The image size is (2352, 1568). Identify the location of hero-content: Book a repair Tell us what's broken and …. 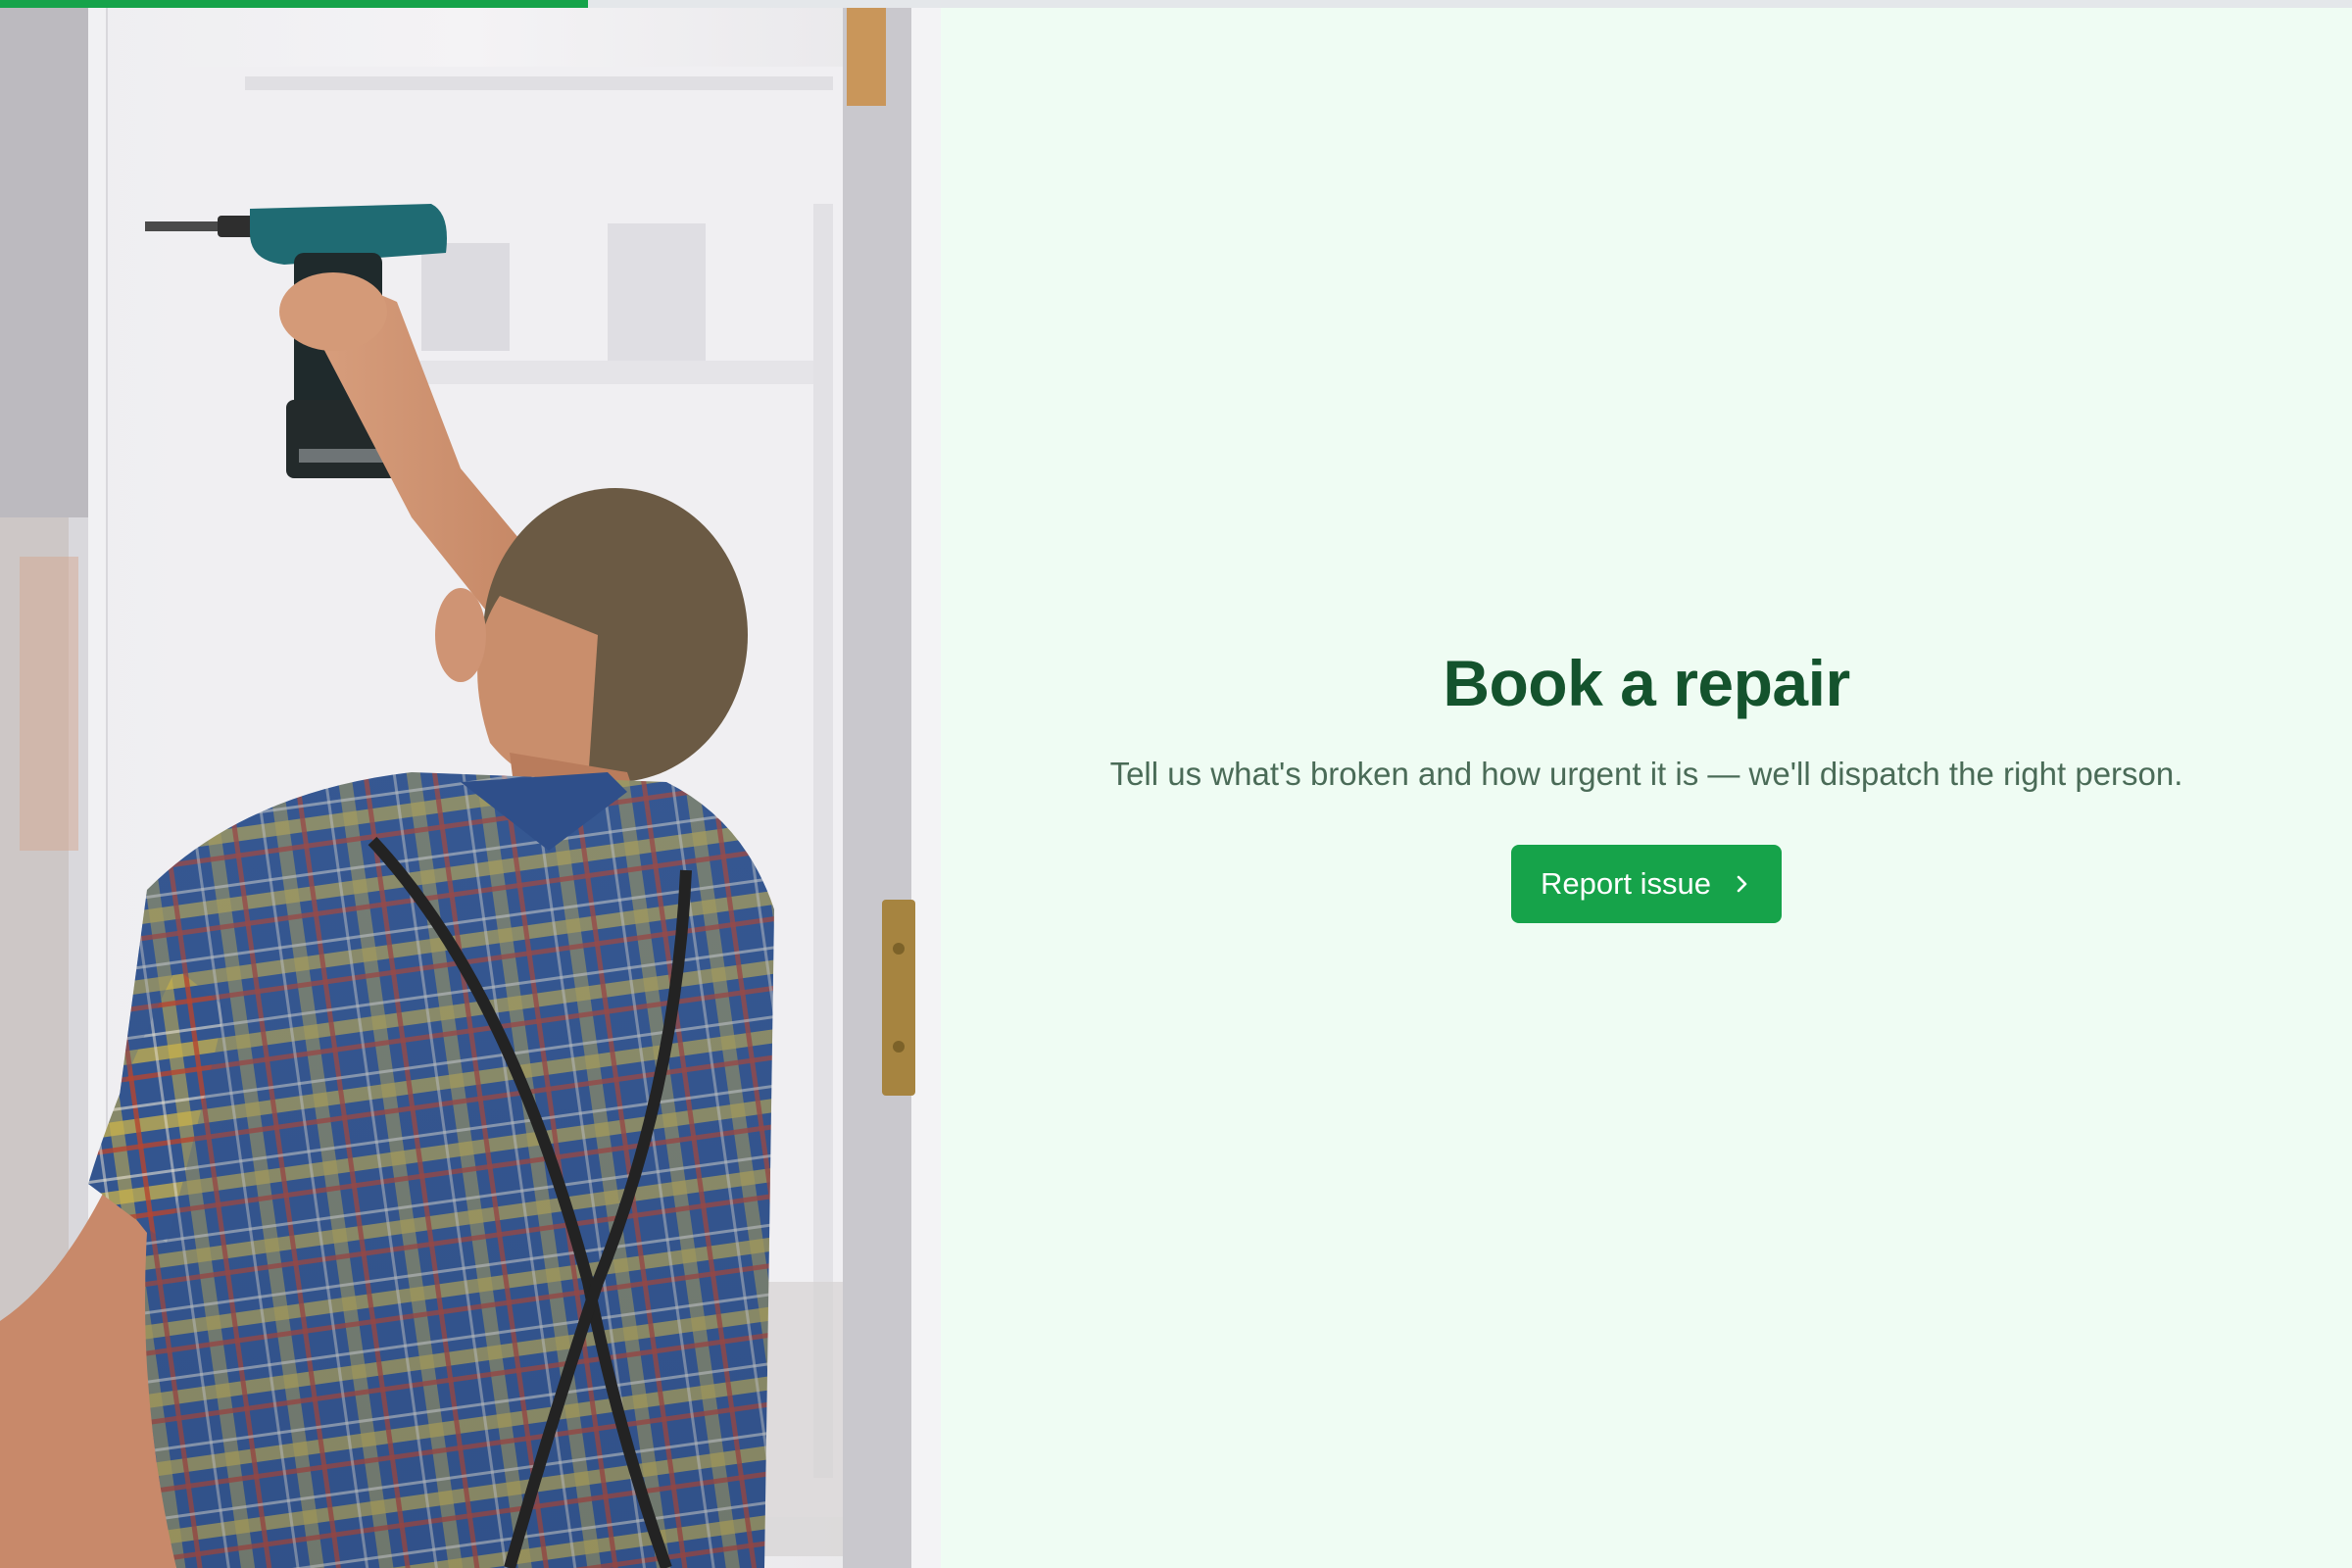
(1646, 785).